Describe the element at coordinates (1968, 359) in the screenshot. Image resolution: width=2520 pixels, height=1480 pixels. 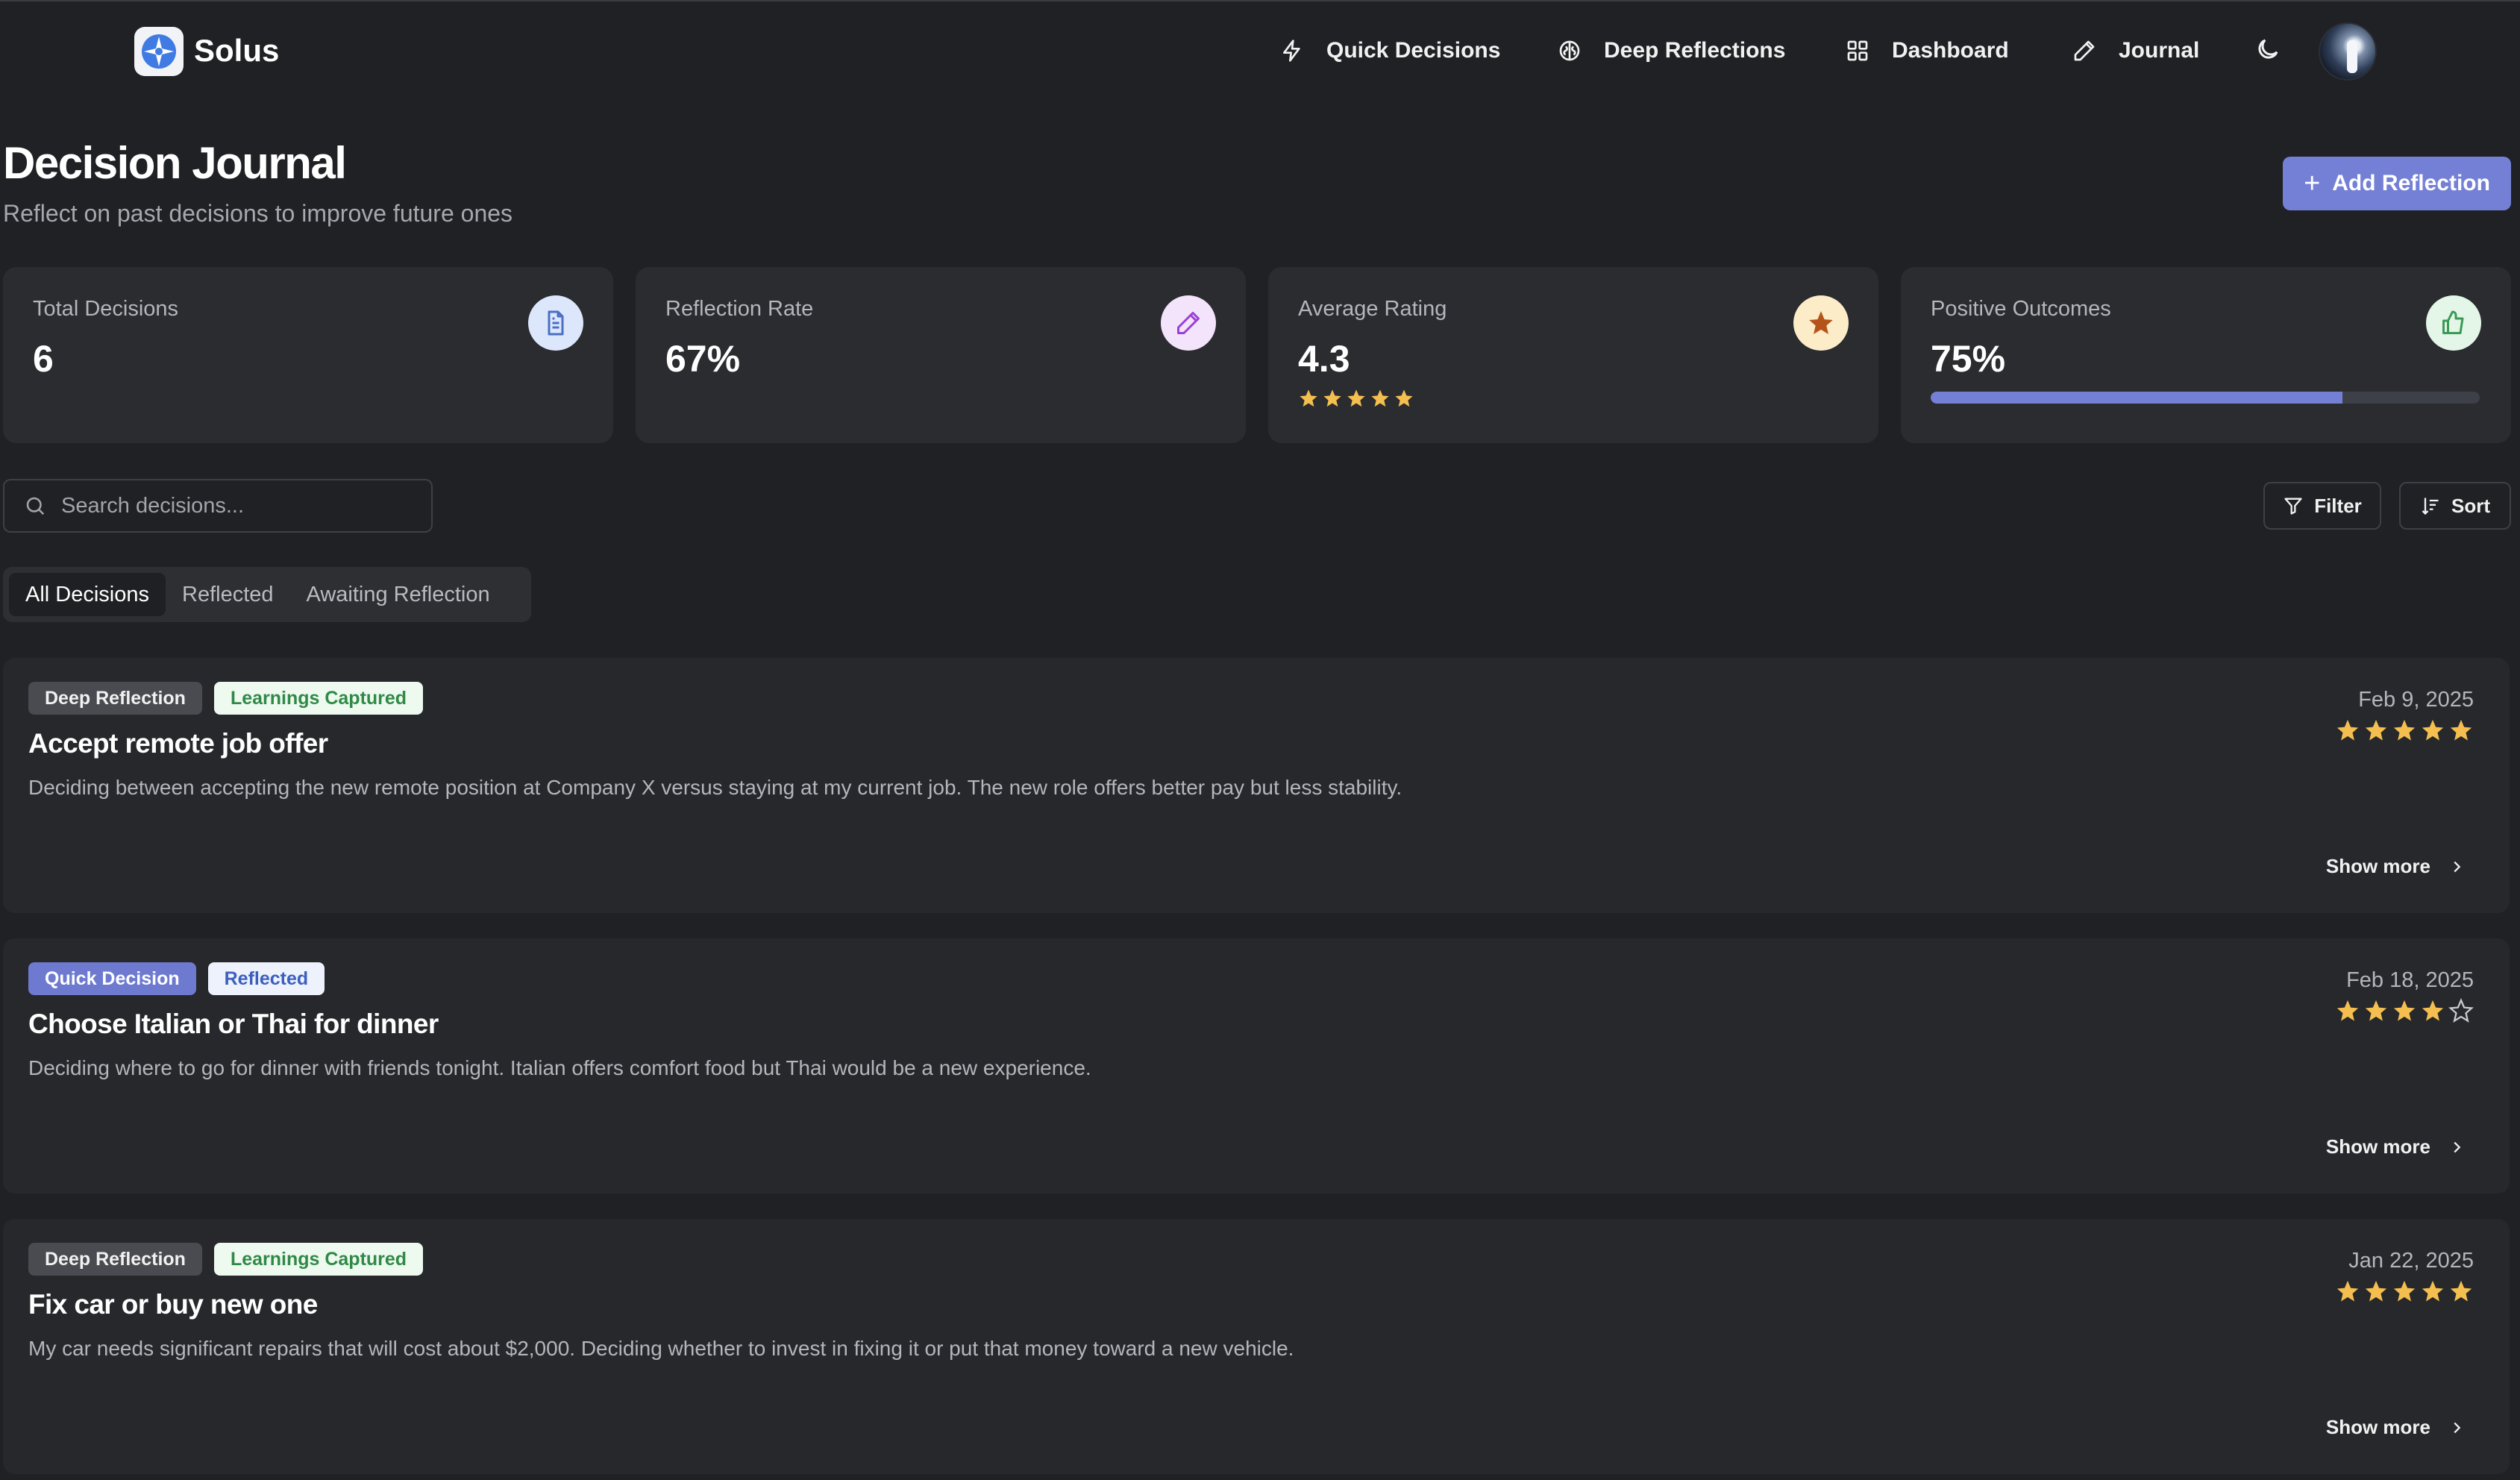
I see `stat-value: 75%` at that location.